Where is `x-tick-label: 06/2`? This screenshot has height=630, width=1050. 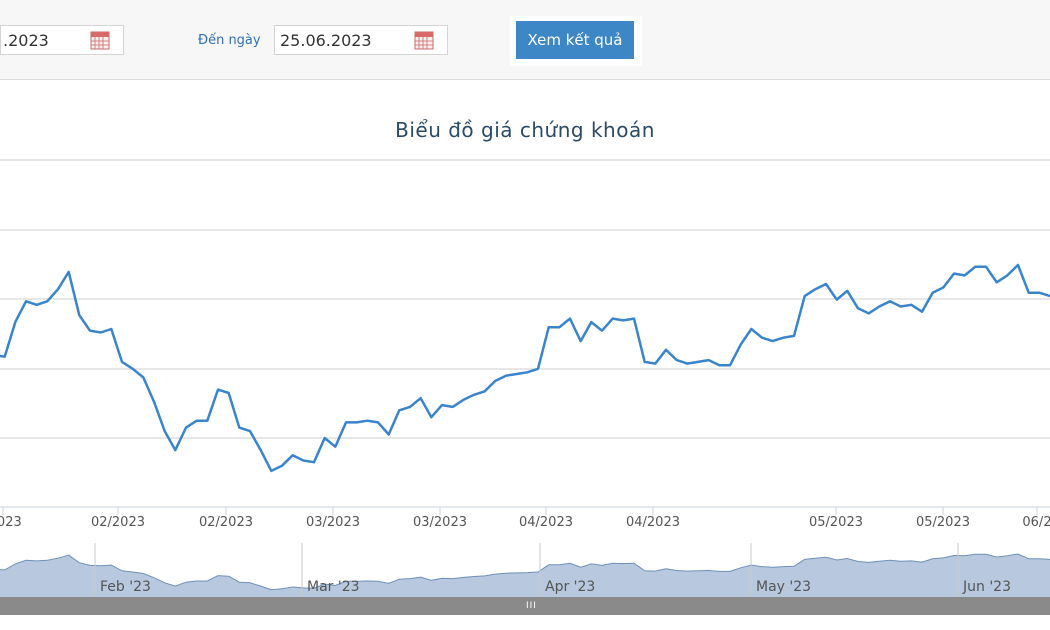 x-tick-label: 06/2 is located at coordinates (1036, 522).